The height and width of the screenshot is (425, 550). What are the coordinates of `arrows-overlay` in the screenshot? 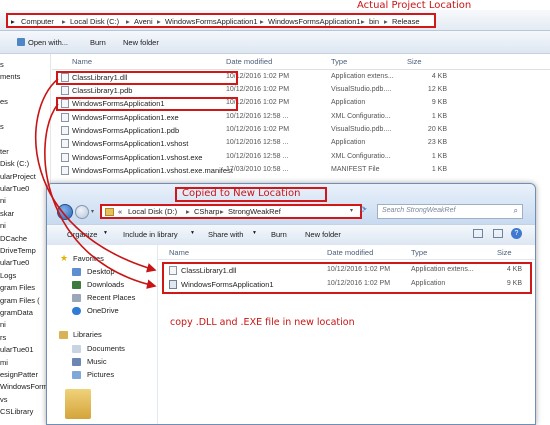 It's located at (96, 183).